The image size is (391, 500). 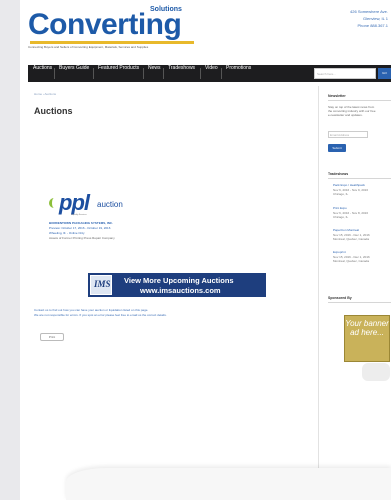 I want to click on nav-item-promotions: Promotions, so click(x=238, y=73).